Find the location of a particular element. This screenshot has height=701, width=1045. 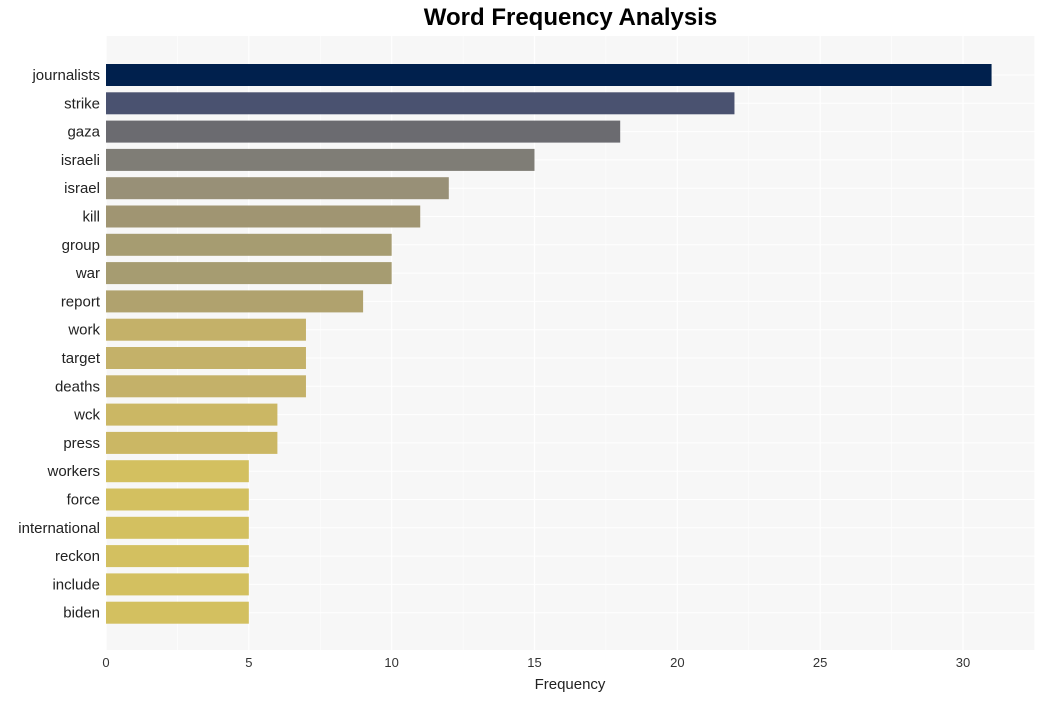

category-label: biden is located at coordinates (81, 613).